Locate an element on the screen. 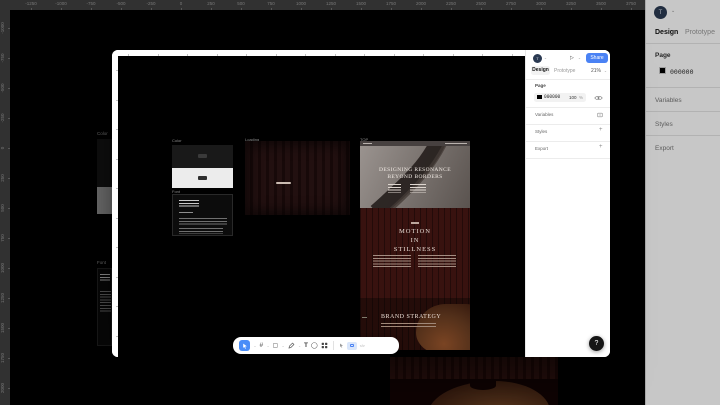  help-button: ? is located at coordinates (596, 343).